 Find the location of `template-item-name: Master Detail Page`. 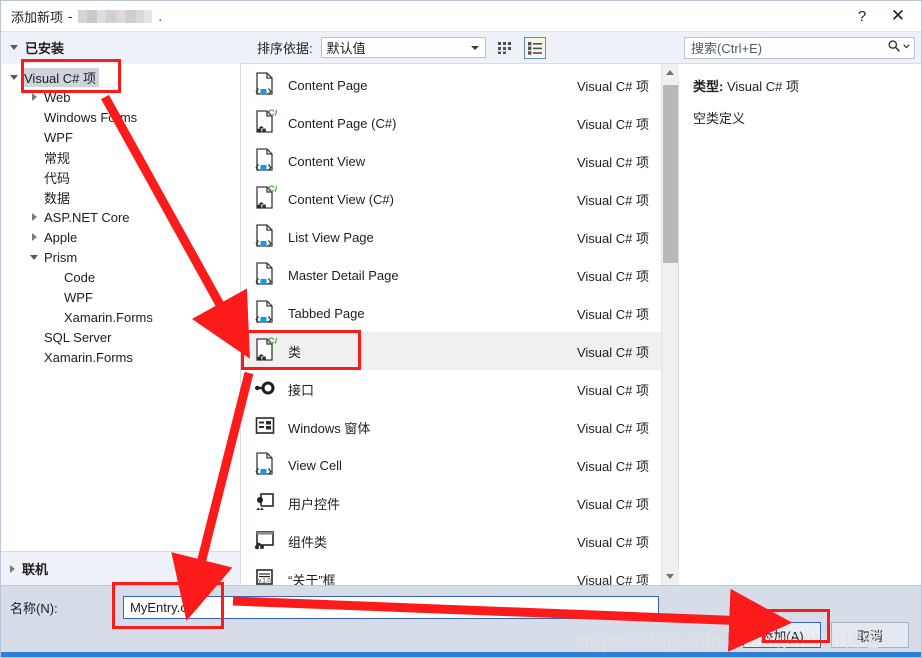

template-item-name: Master Detail Page is located at coordinates (343, 275).